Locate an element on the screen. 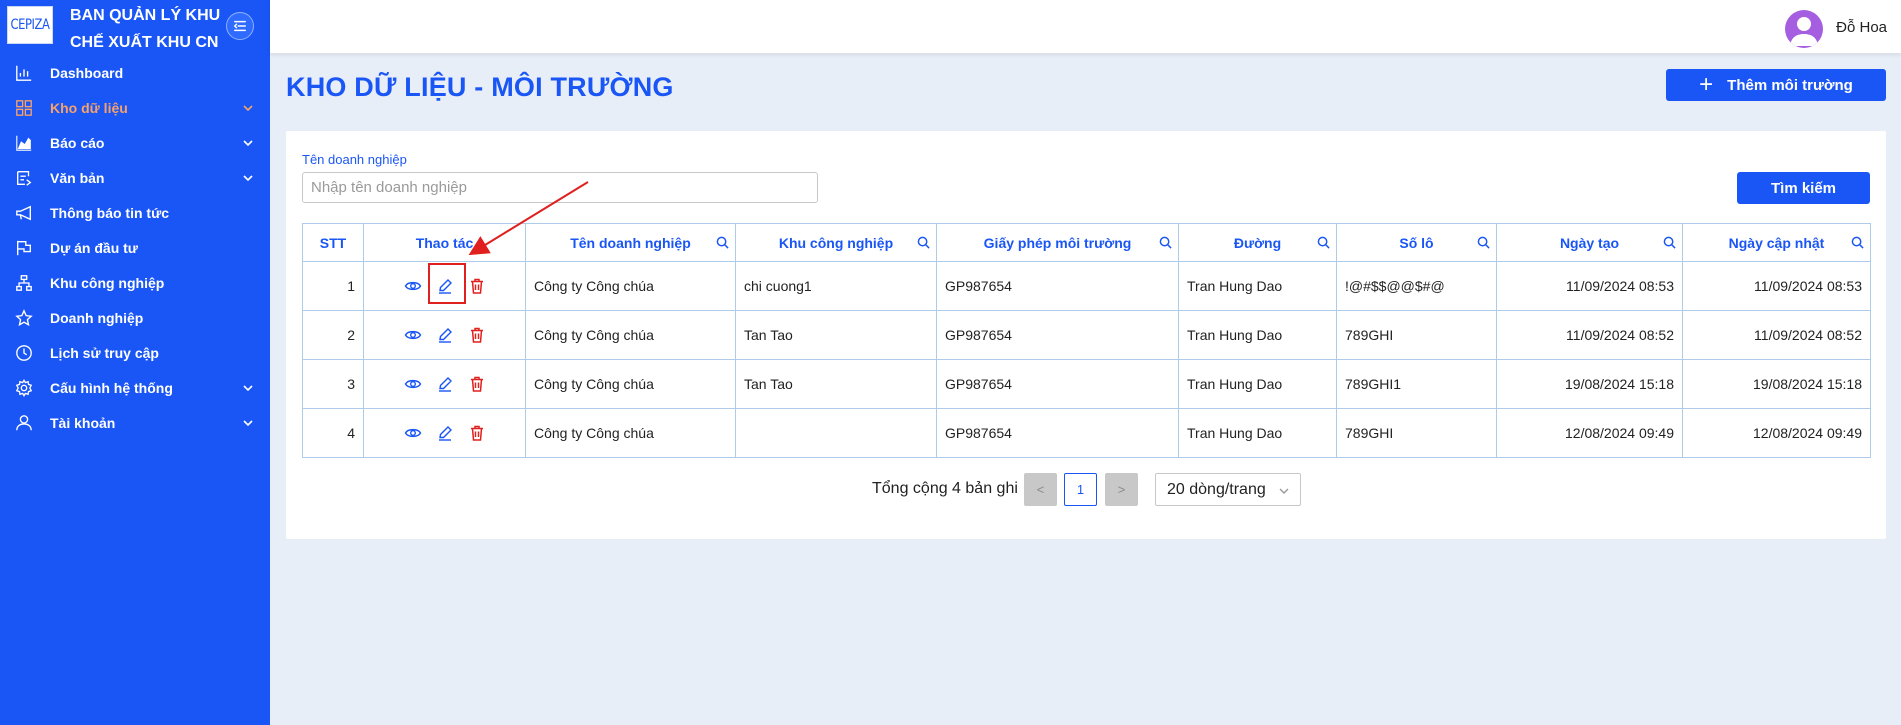  col-stt: STT is located at coordinates (333, 242).